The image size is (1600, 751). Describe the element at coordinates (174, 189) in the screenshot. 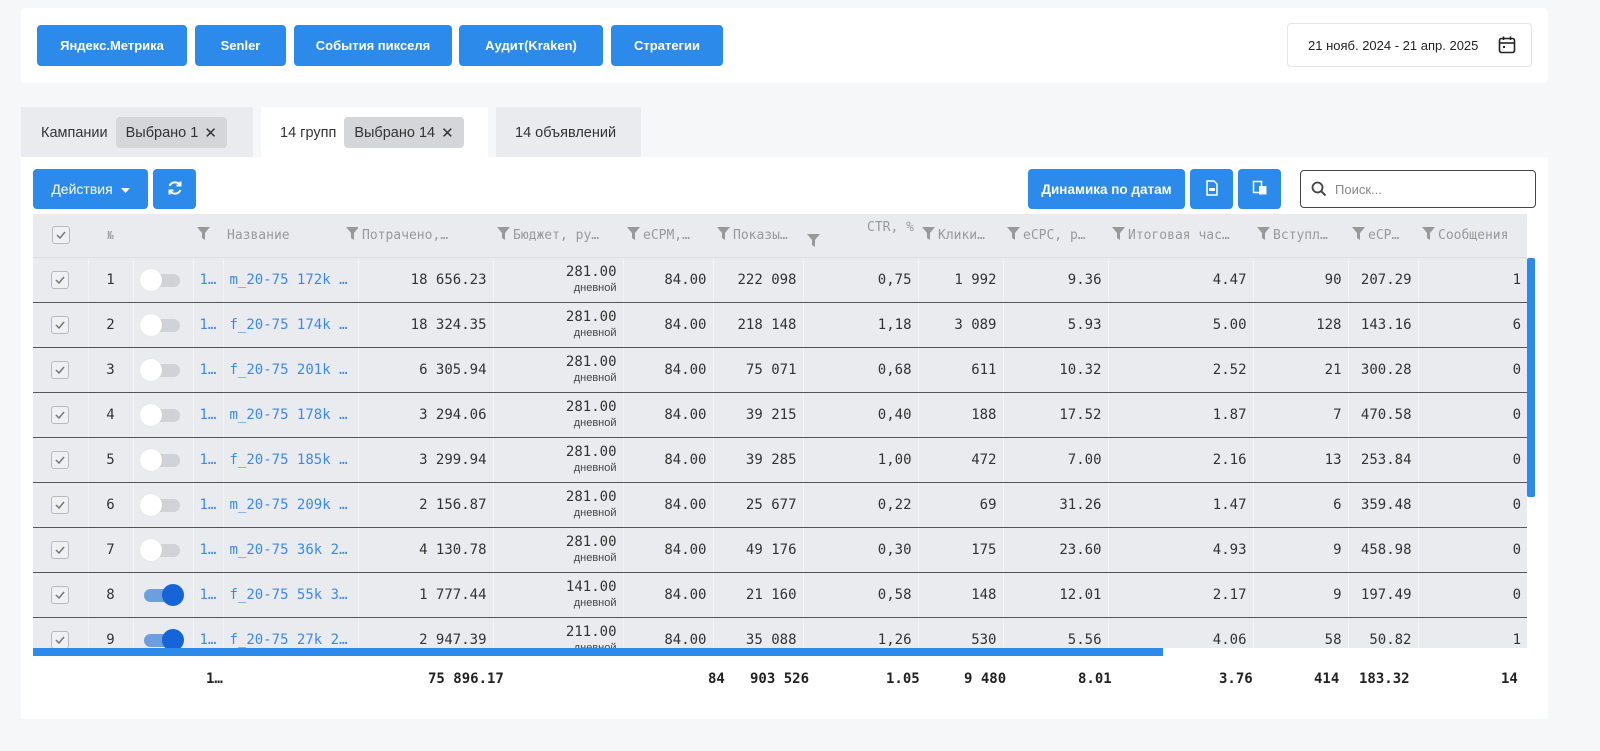

I see `refresh-button` at that location.